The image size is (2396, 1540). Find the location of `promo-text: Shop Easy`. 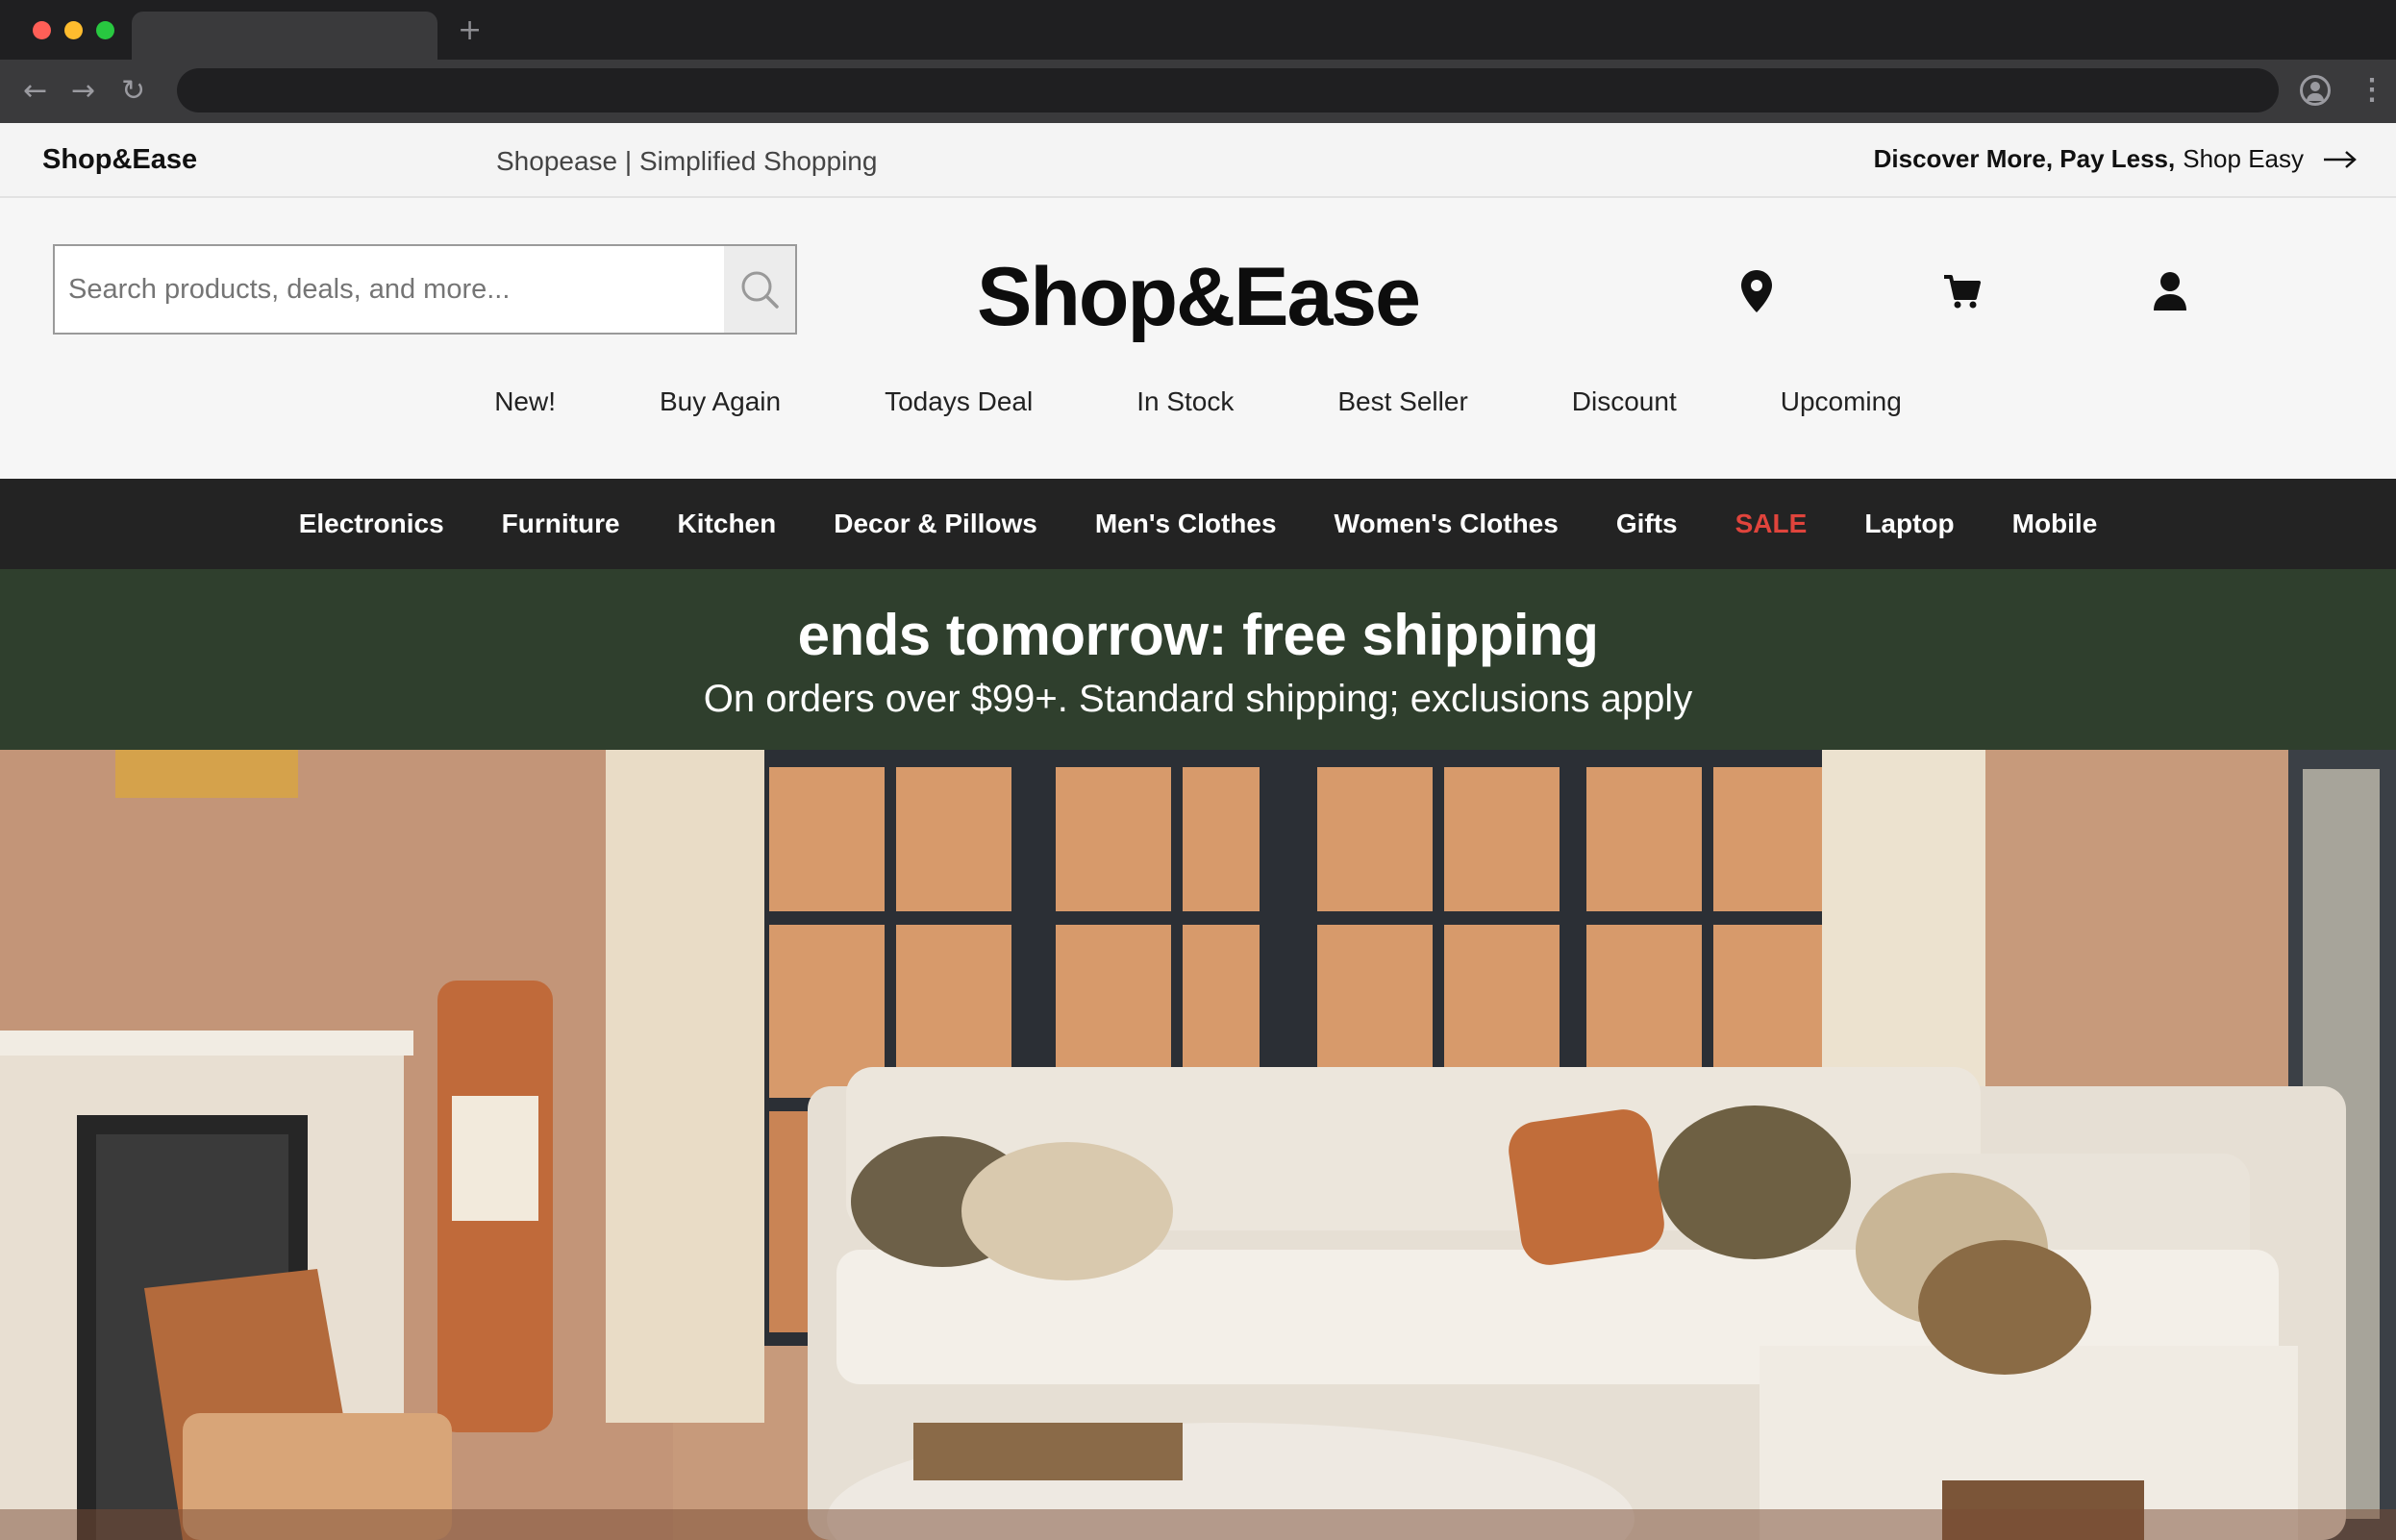

promo-text: Shop Easy is located at coordinates (2243, 158).